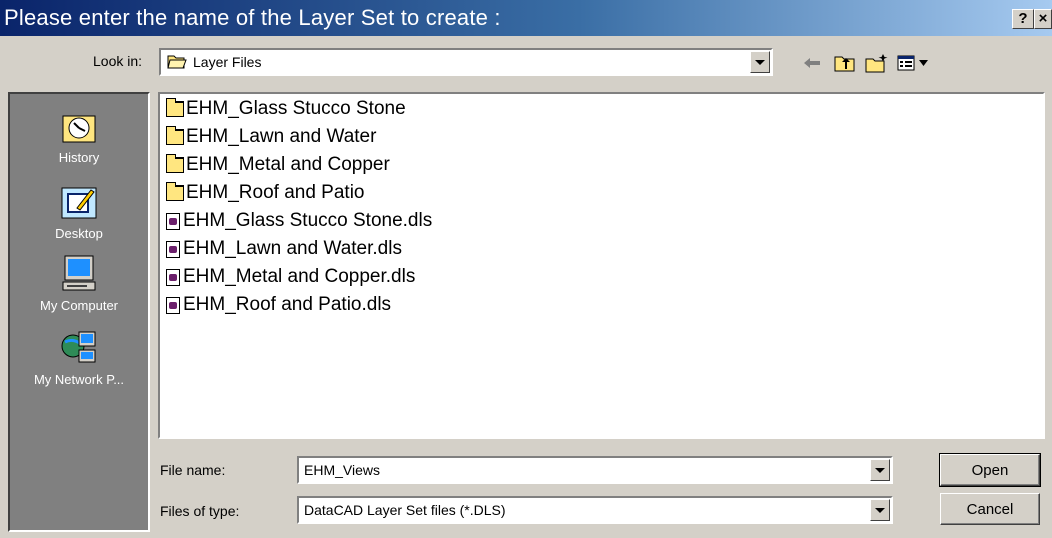 The width and height of the screenshot is (1052, 538). I want to click on place-label: History, so click(79, 157).